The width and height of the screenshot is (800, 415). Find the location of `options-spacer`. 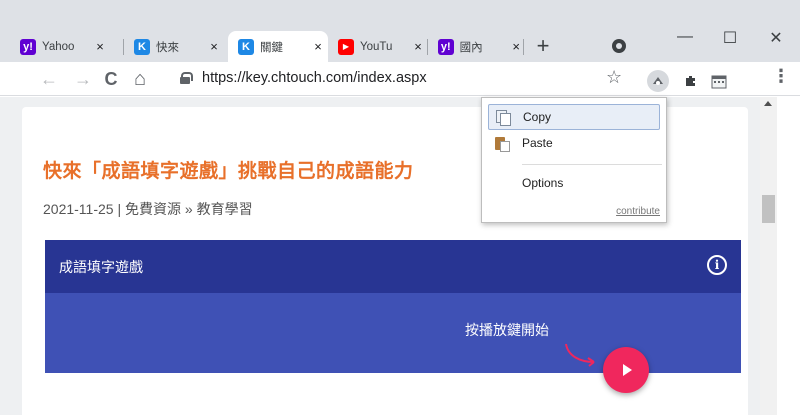

options-spacer is located at coordinates (502, 183).